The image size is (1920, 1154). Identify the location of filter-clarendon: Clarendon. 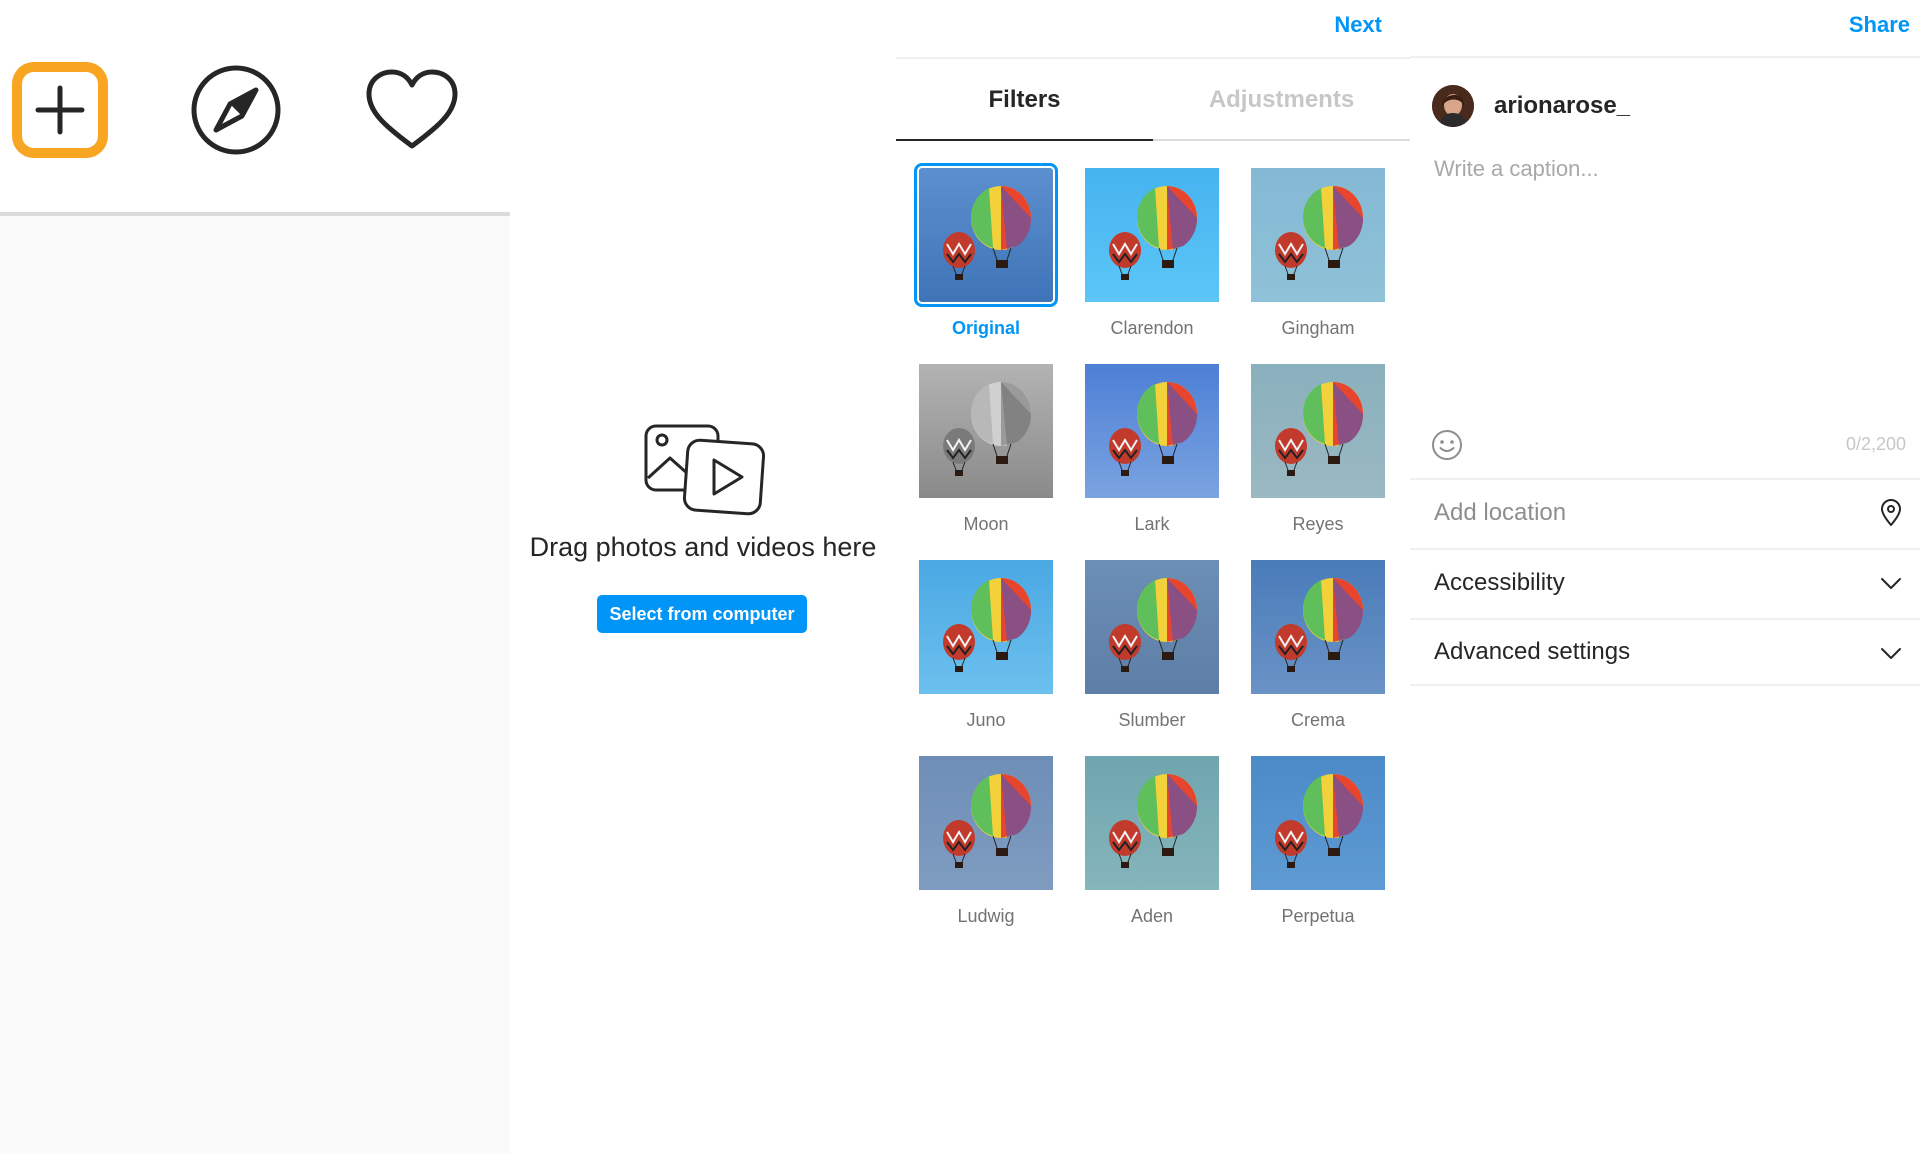
(1152, 252).